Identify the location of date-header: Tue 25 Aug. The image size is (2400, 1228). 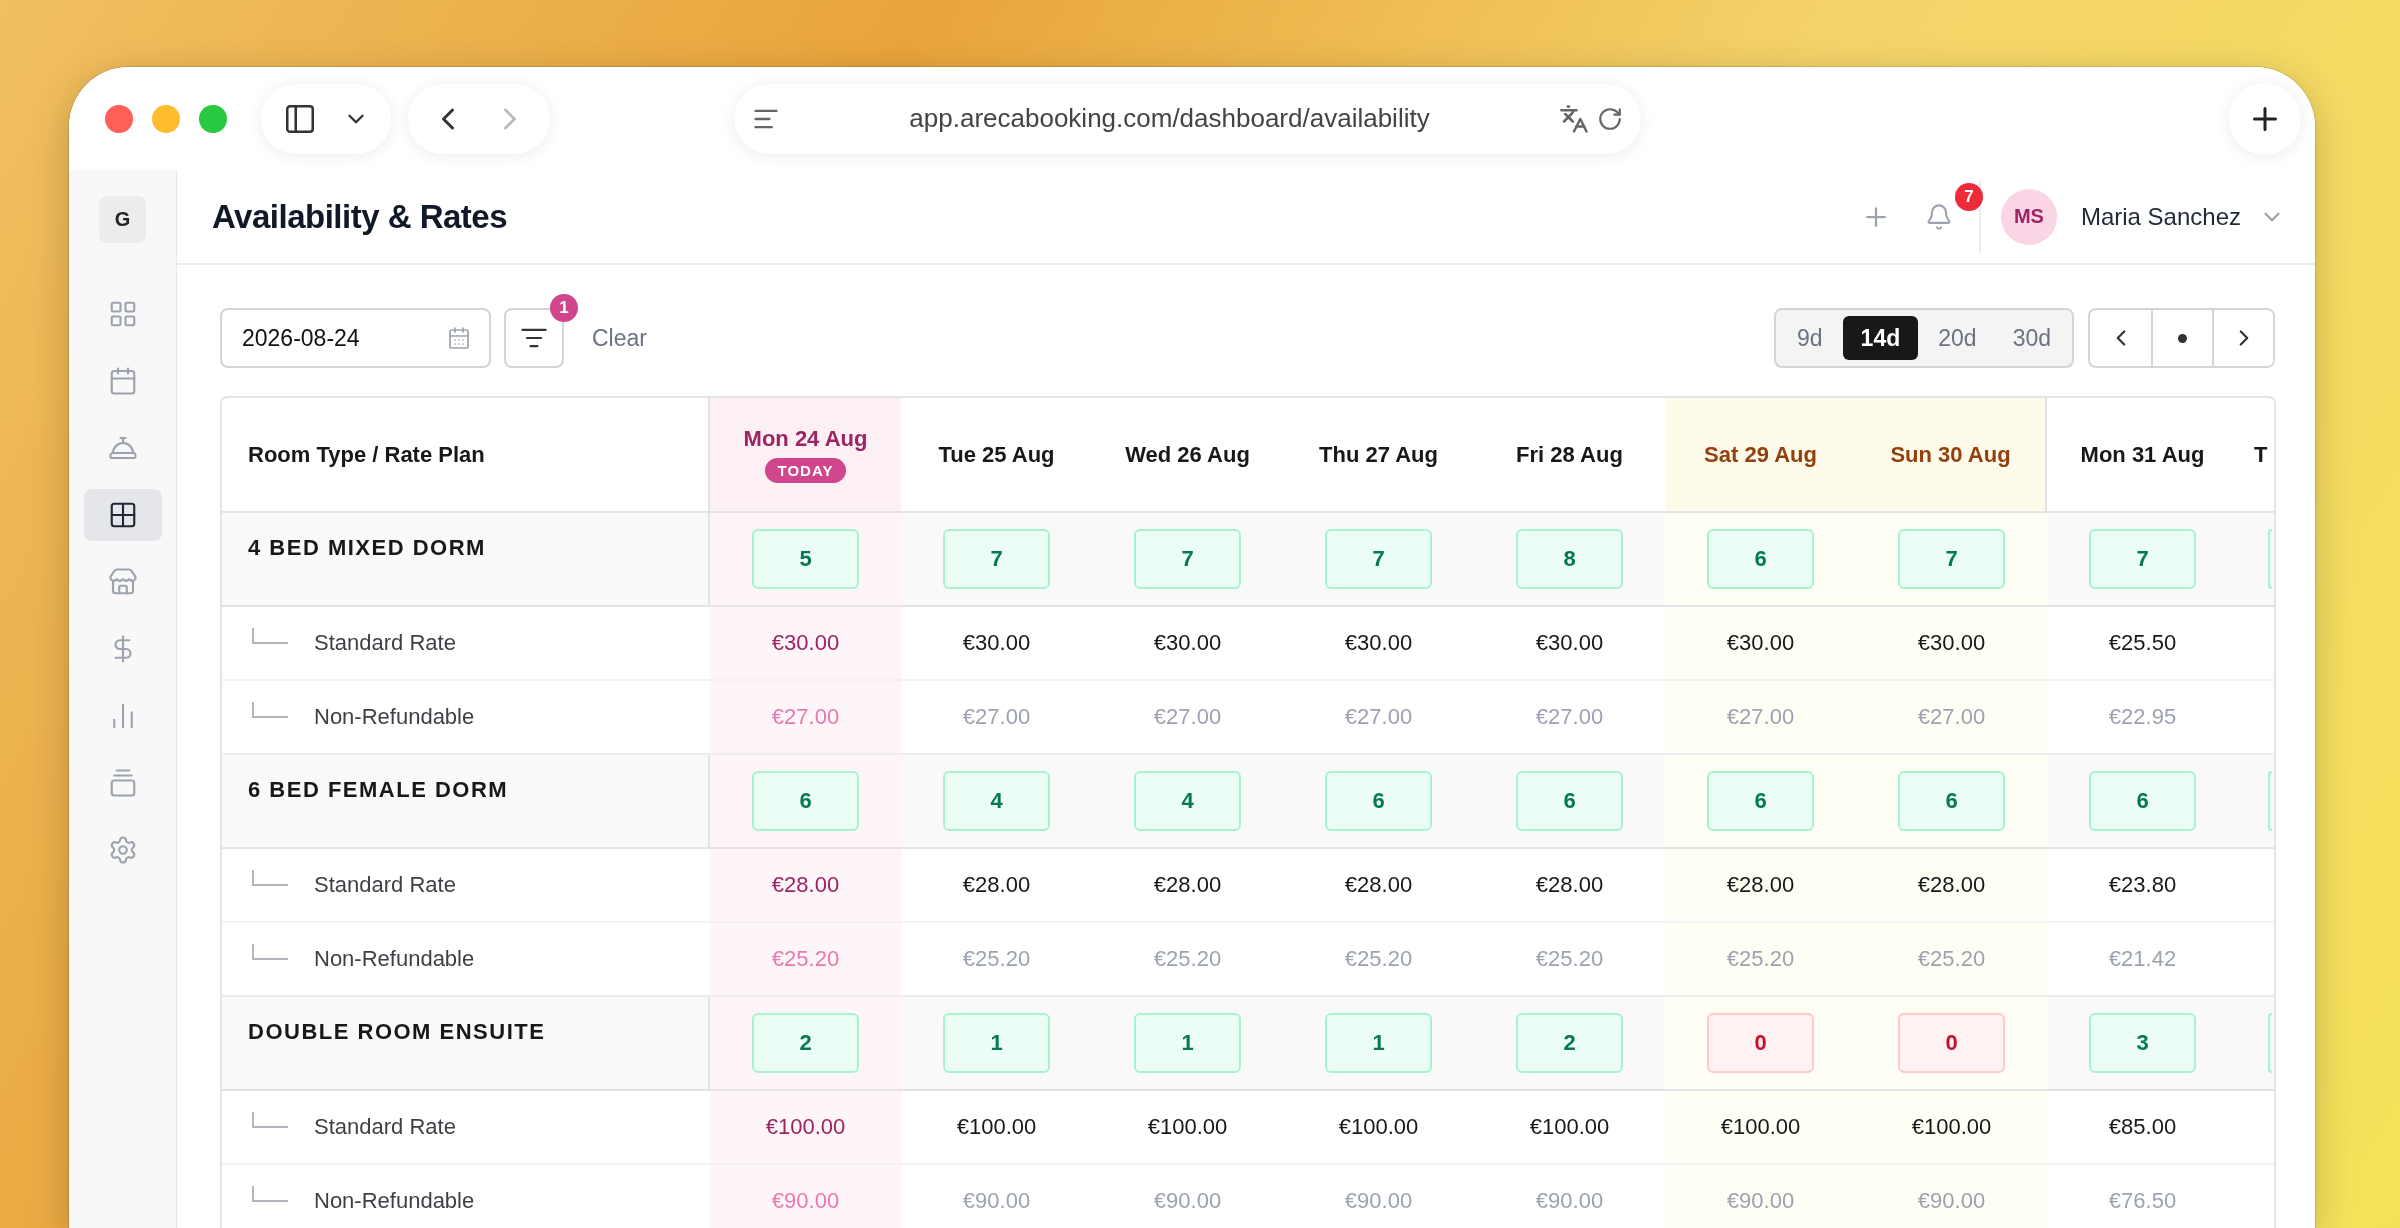
(996, 454).